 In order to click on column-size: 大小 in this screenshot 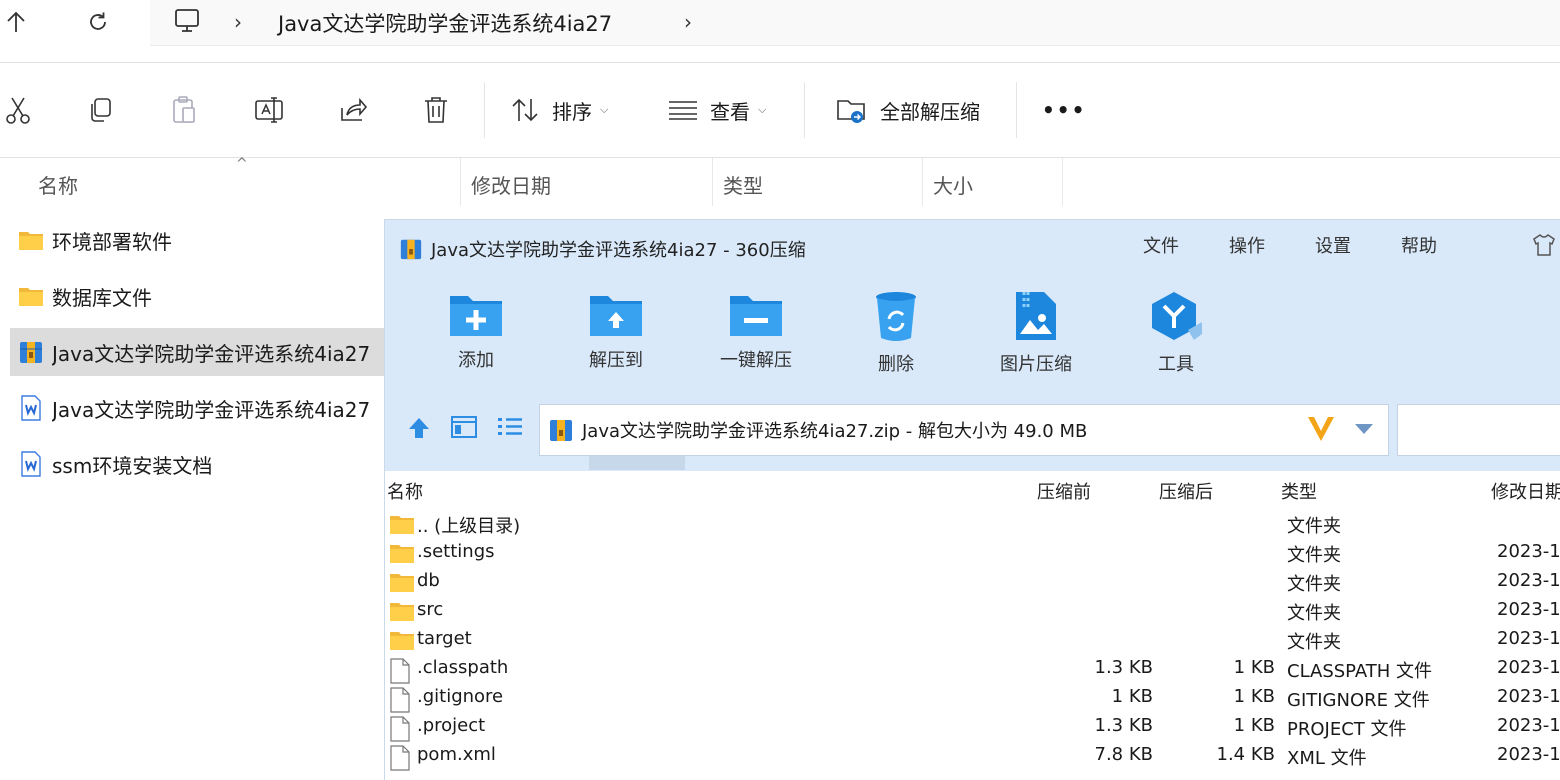, I will do `click(953, 184)`.